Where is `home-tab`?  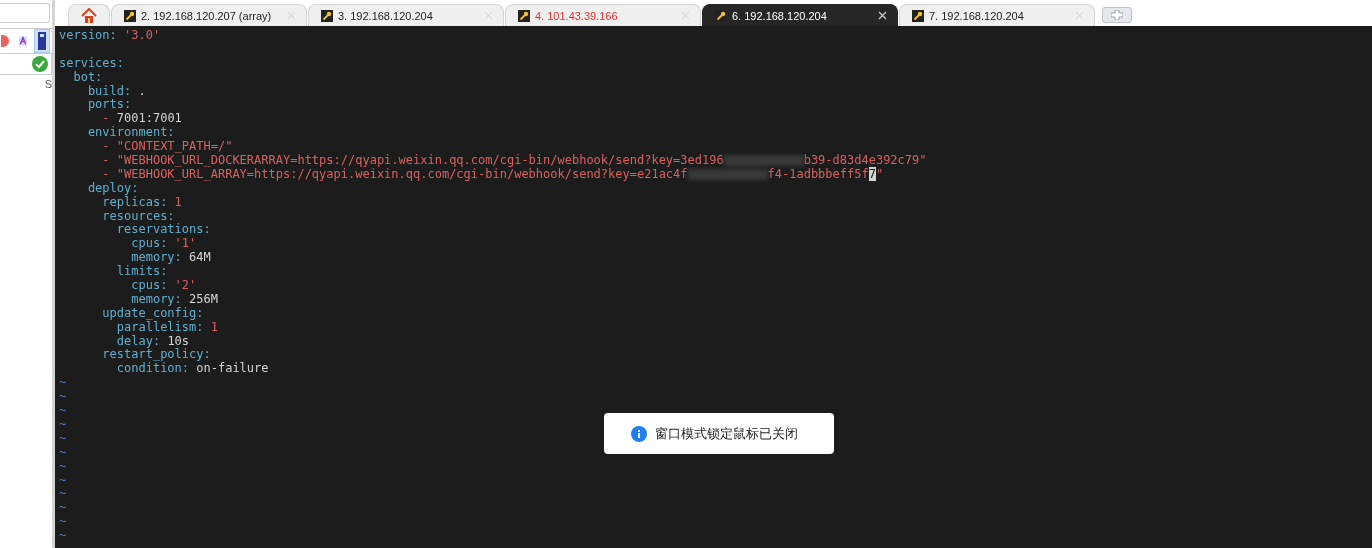
home-tab is located at coordinates (89, 15).